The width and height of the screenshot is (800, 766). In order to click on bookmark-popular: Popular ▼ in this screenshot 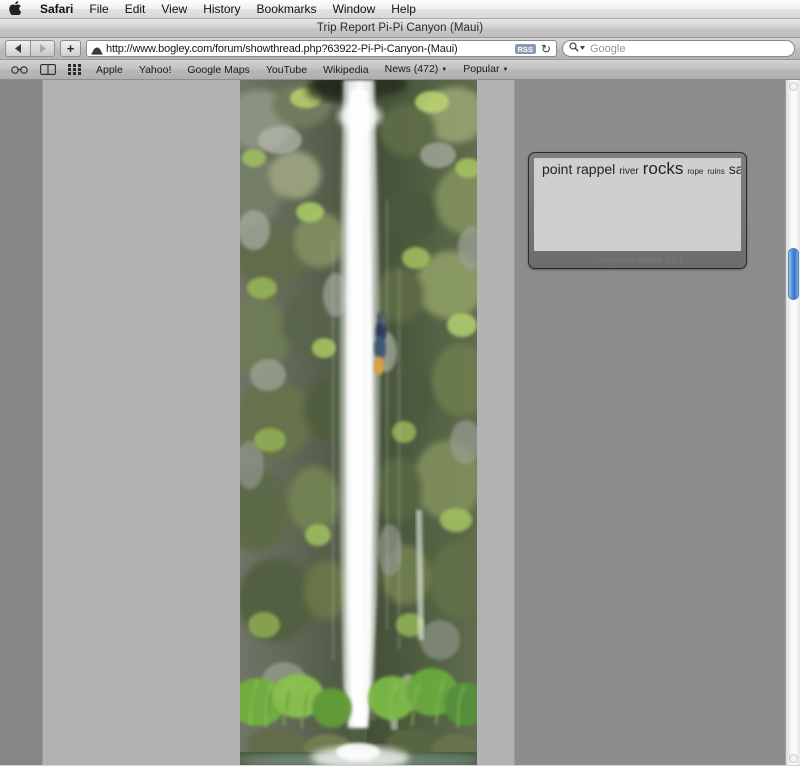, I will do `click(485, 70)`.